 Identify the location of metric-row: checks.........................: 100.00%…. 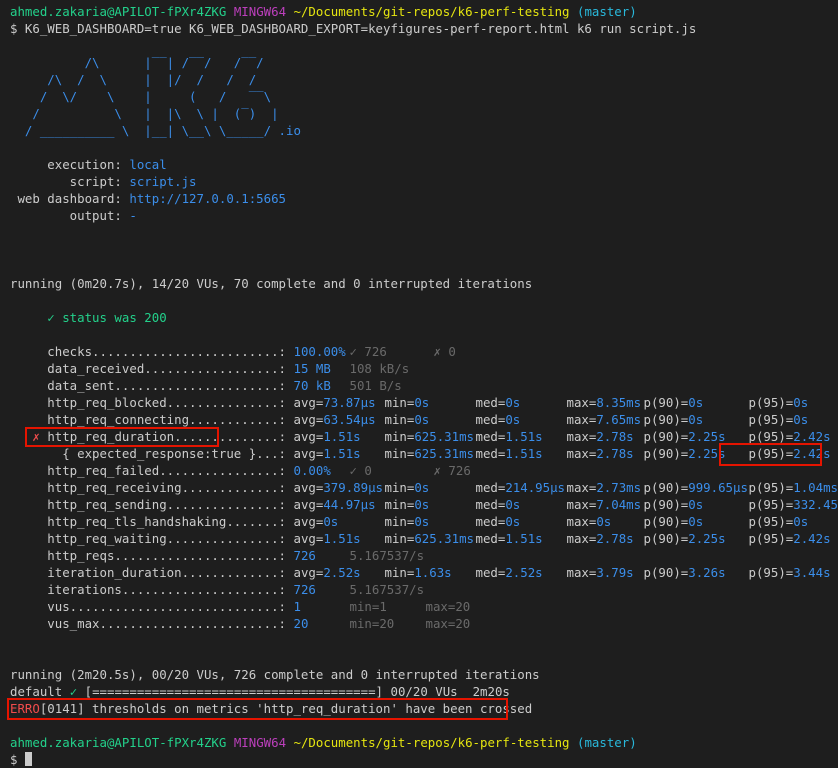
(233, 351).